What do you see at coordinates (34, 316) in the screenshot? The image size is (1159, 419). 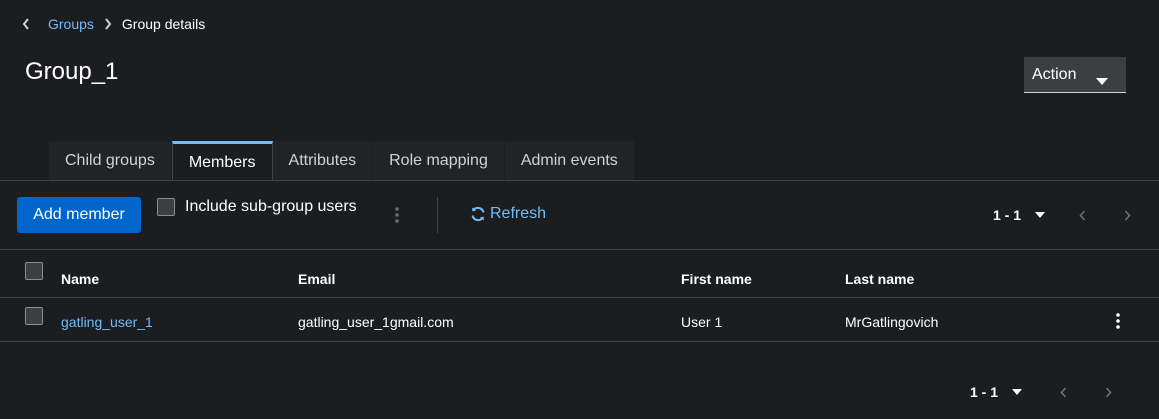 I see `row-checkbox` at bounding box center [34, 316].